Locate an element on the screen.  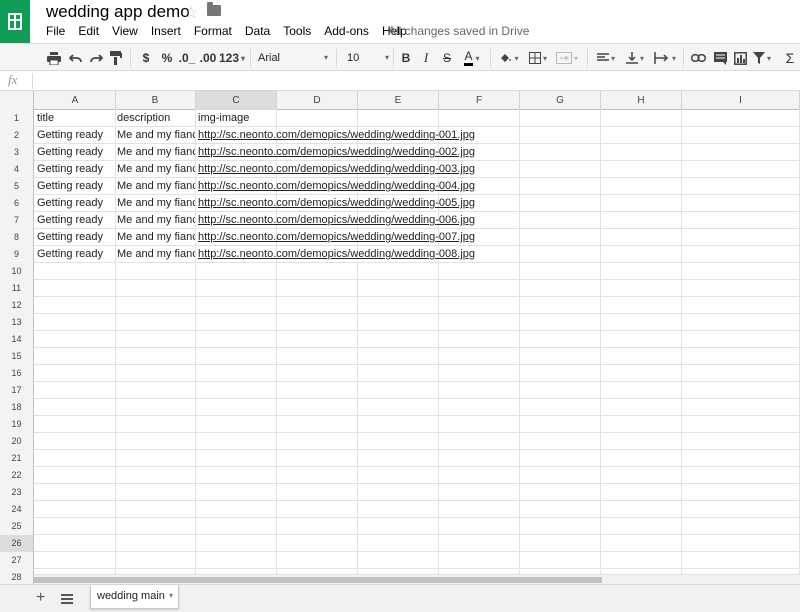
cell-b19 is located at coordinates (155, 424).